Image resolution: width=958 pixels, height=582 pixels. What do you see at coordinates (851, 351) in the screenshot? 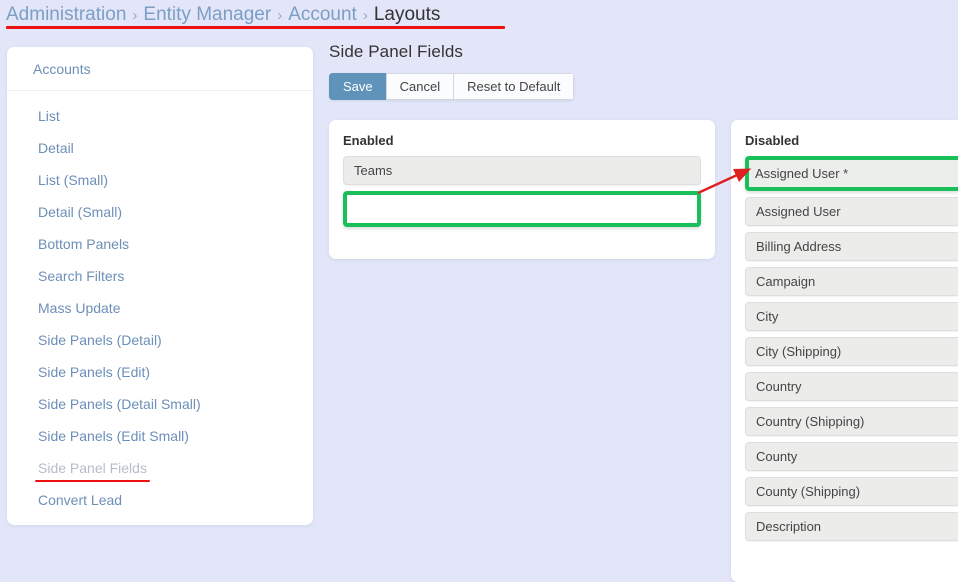
I see `disabled-field-city-shipping: City (Shipping)` at bounding box center [851, 351].